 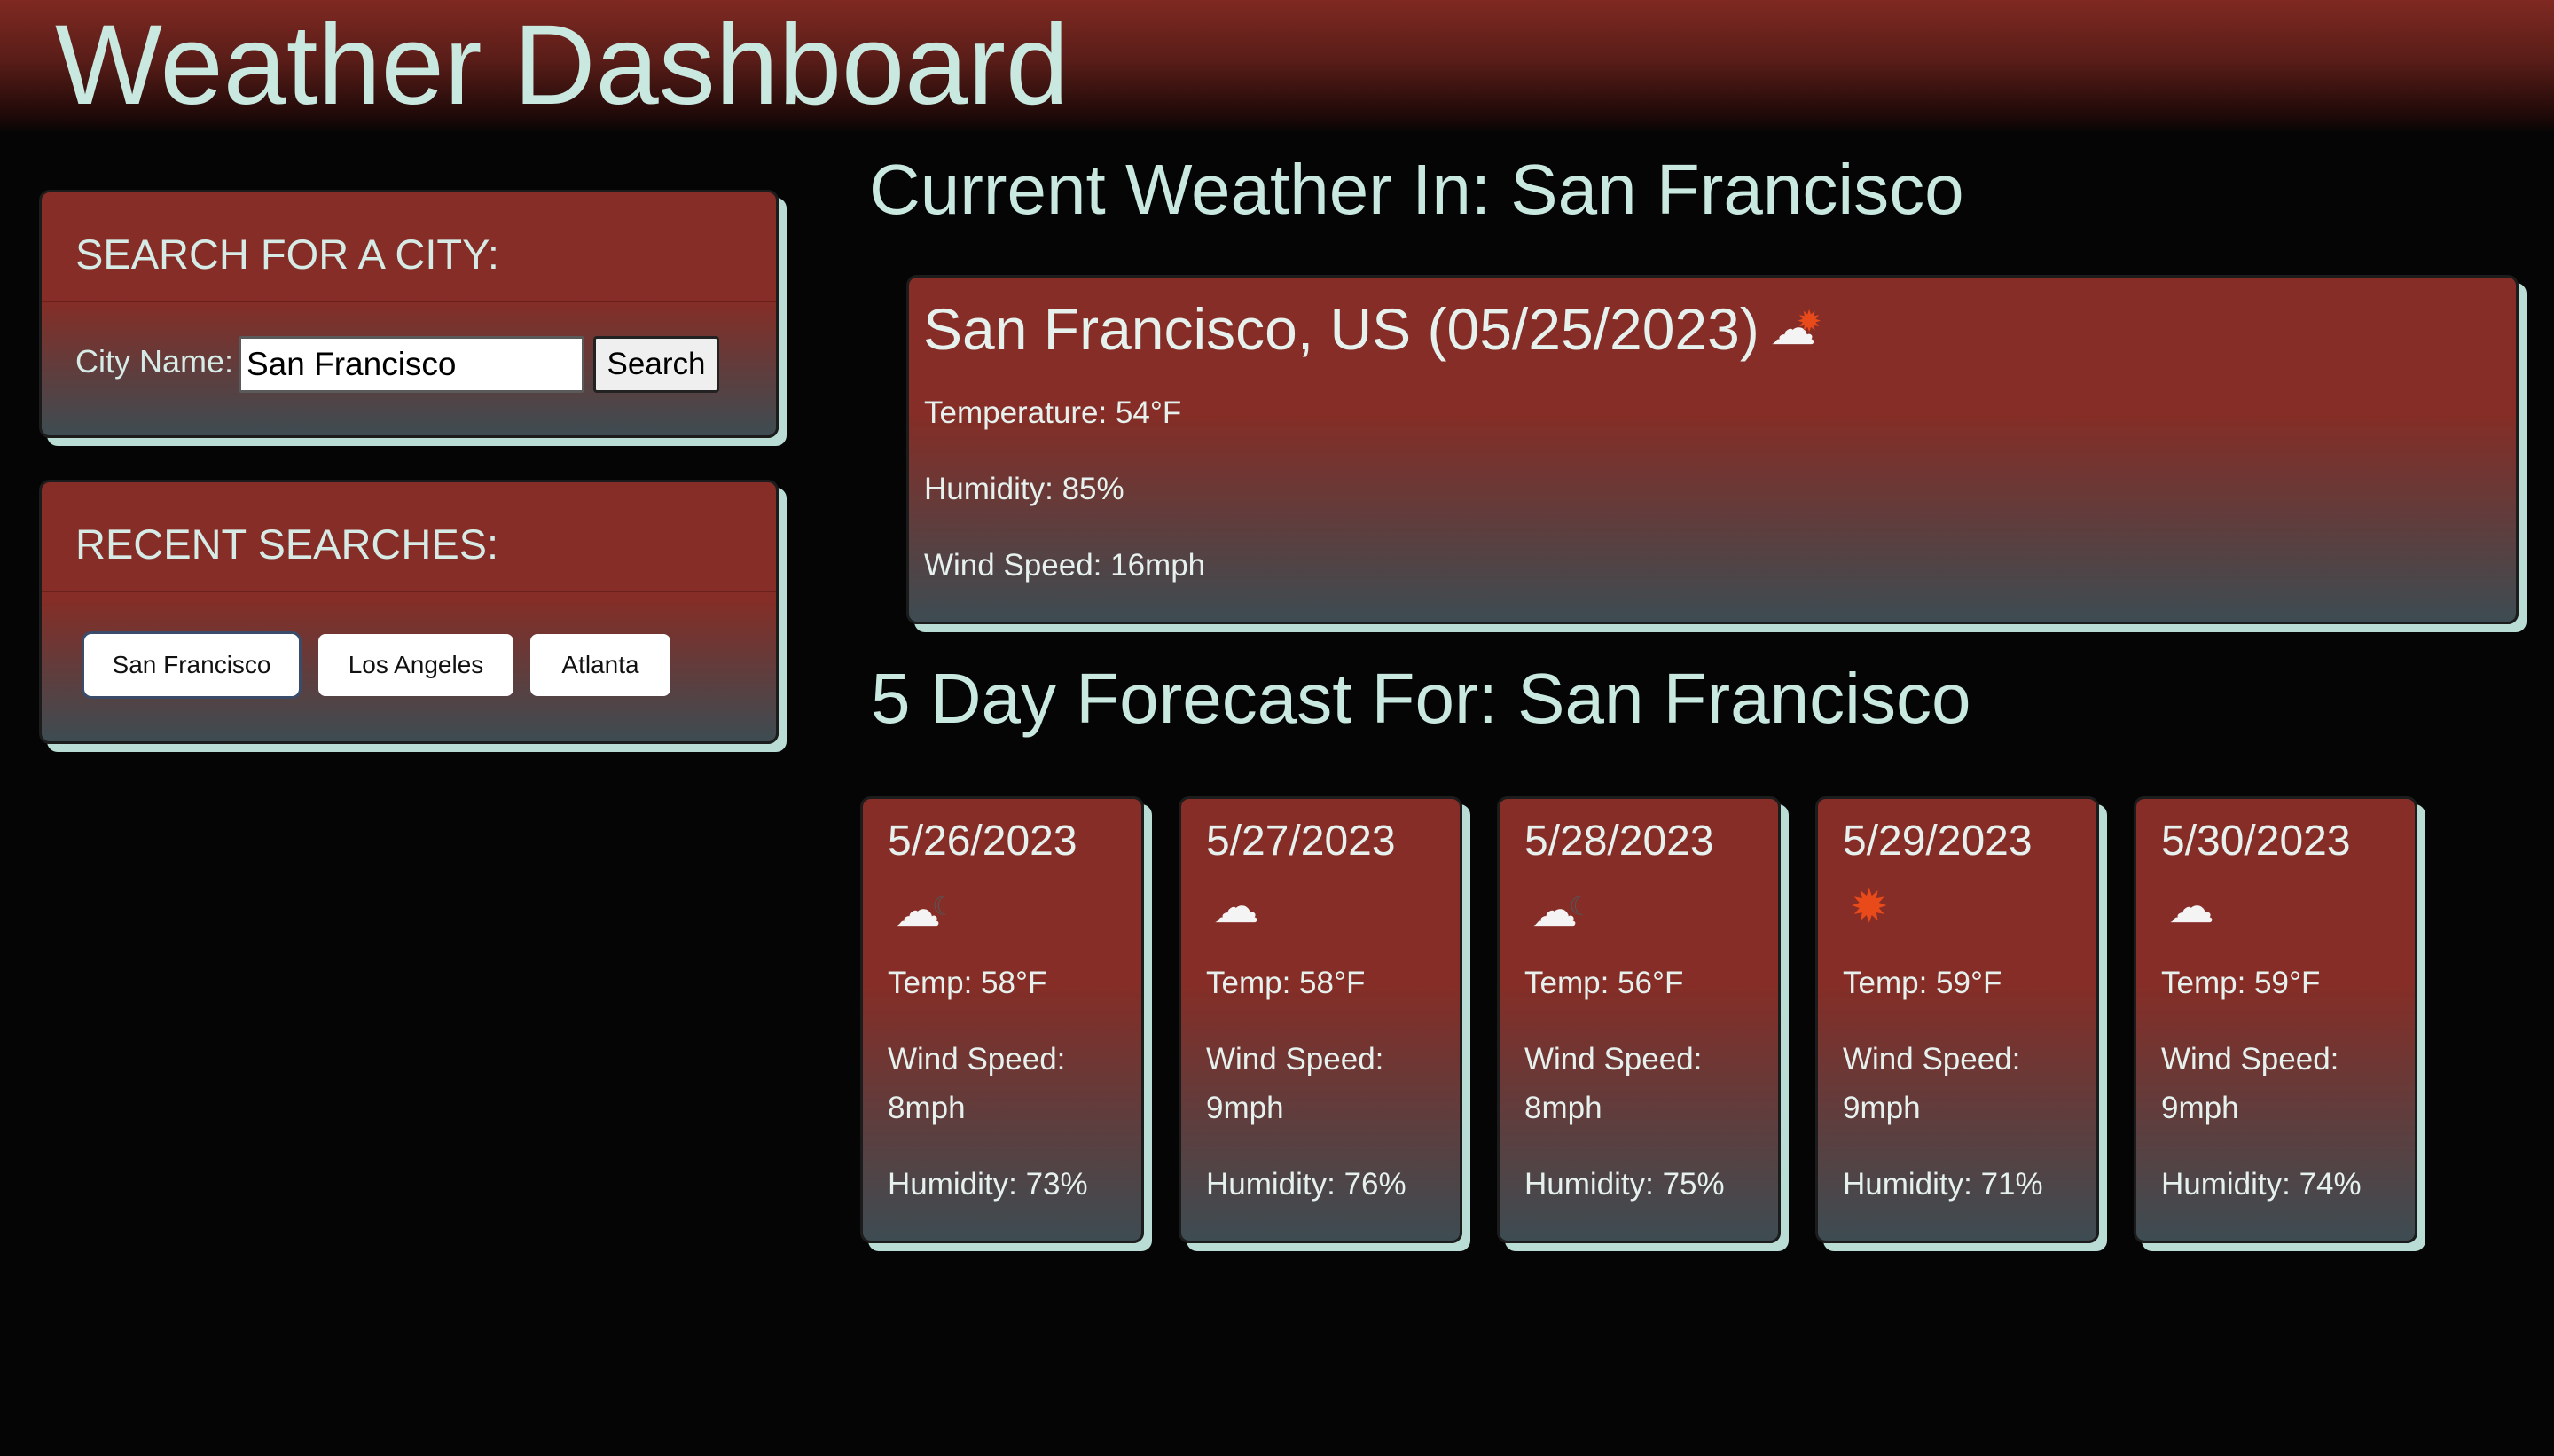 I want to click on current-temperature: Temperature: 54°F, so click(x=1053, y=412).